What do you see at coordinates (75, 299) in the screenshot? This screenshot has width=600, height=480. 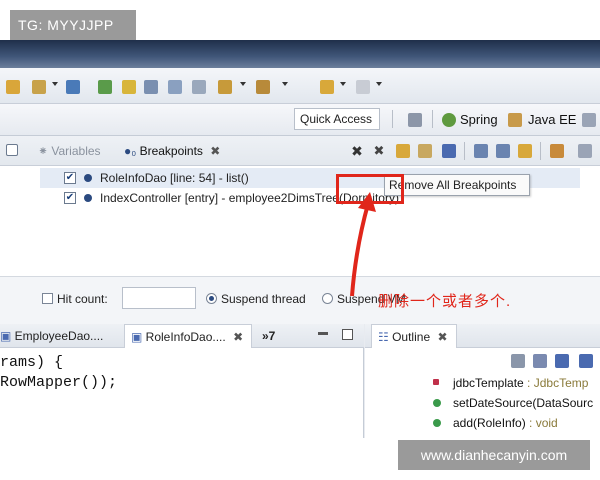 I see `hit-count-option: Hit count:` at bounding box center [75, 299].